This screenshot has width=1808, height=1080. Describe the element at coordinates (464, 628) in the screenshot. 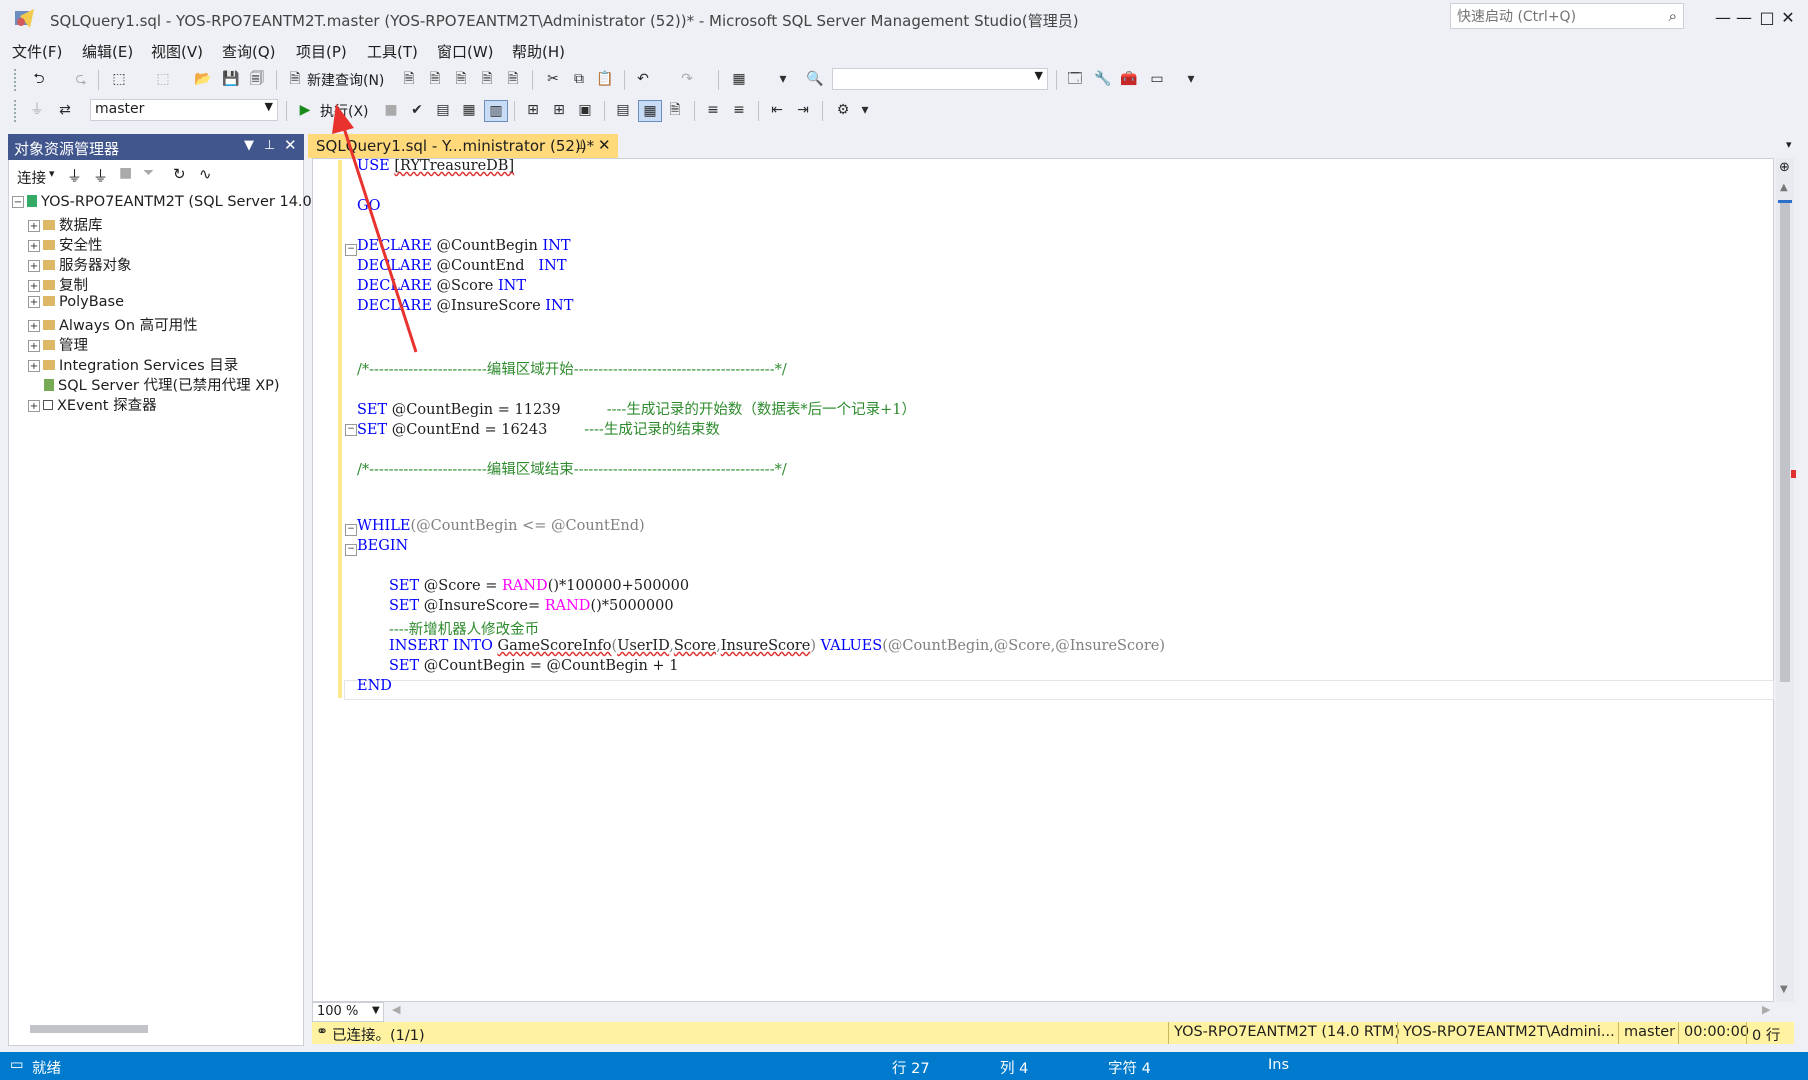

I see `code-line-comment-robot: ----新增机器人修改金币` at that location.